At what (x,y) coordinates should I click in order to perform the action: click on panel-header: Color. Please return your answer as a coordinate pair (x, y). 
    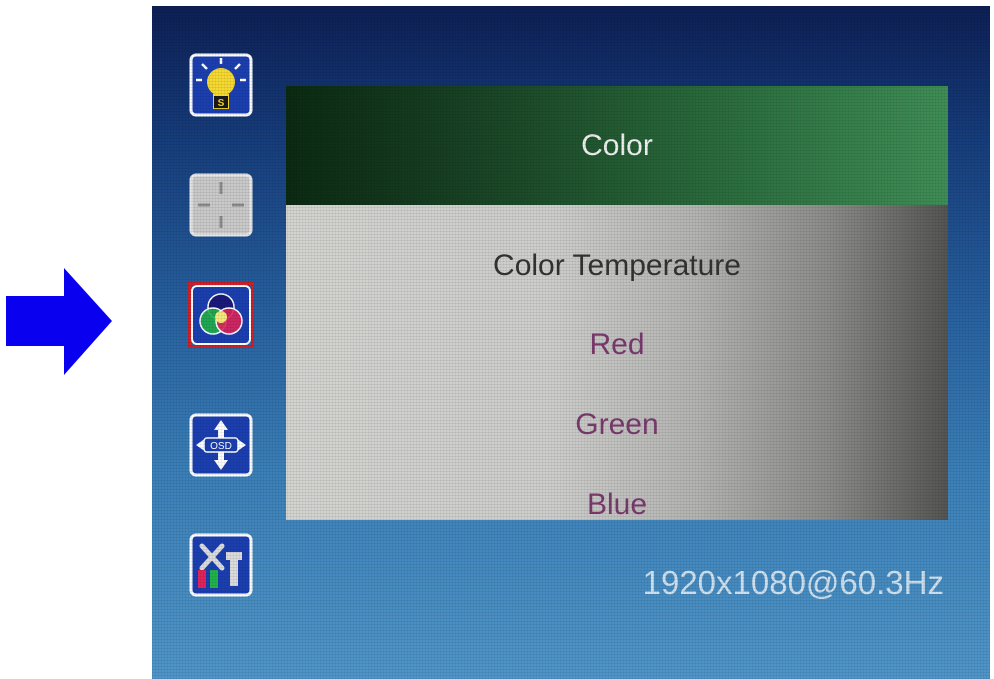
    Looking at the image, I should click on (617, 145).